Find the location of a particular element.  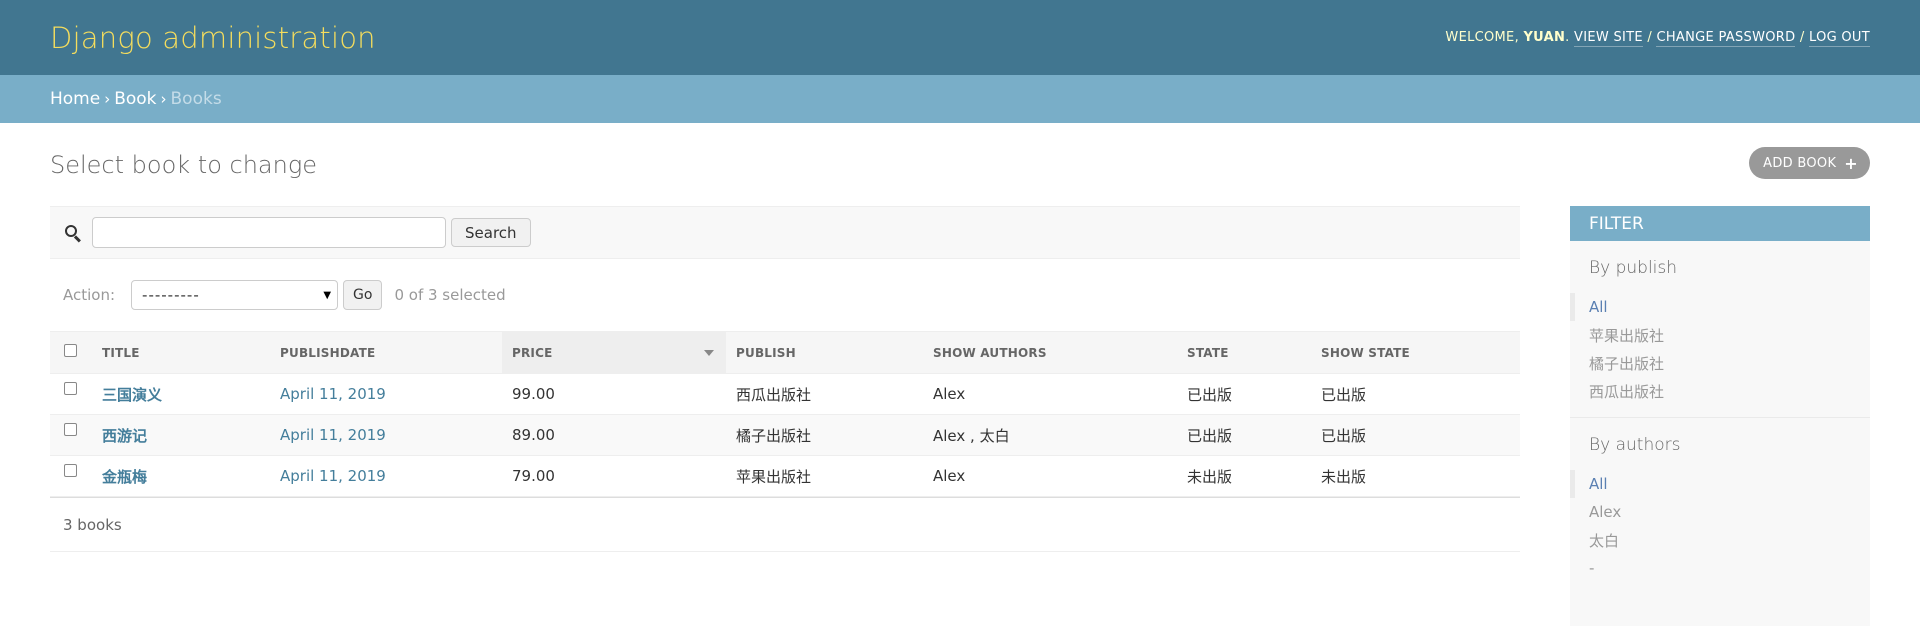

column-header-price: Price is located at coordinates (614, 352).